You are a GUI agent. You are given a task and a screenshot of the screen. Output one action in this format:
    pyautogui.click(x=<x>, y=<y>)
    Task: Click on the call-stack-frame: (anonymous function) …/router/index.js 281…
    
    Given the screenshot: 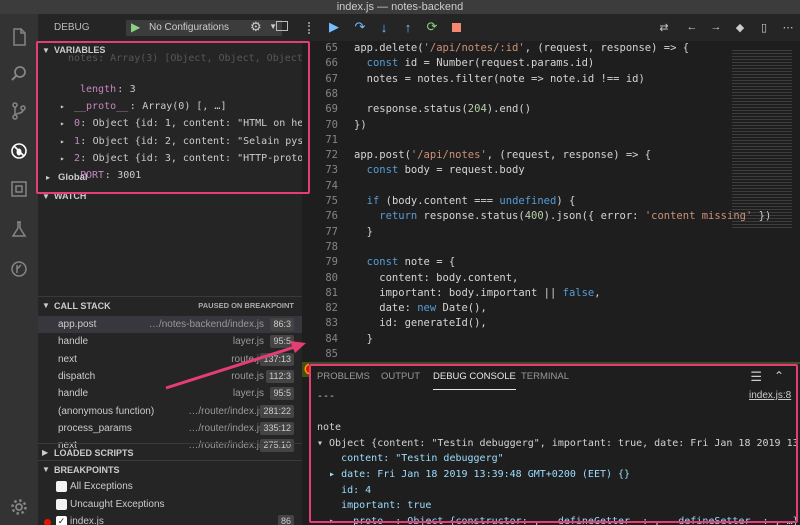 What is the action you would take?
    pyautogui.click(x=170, y=411)
    